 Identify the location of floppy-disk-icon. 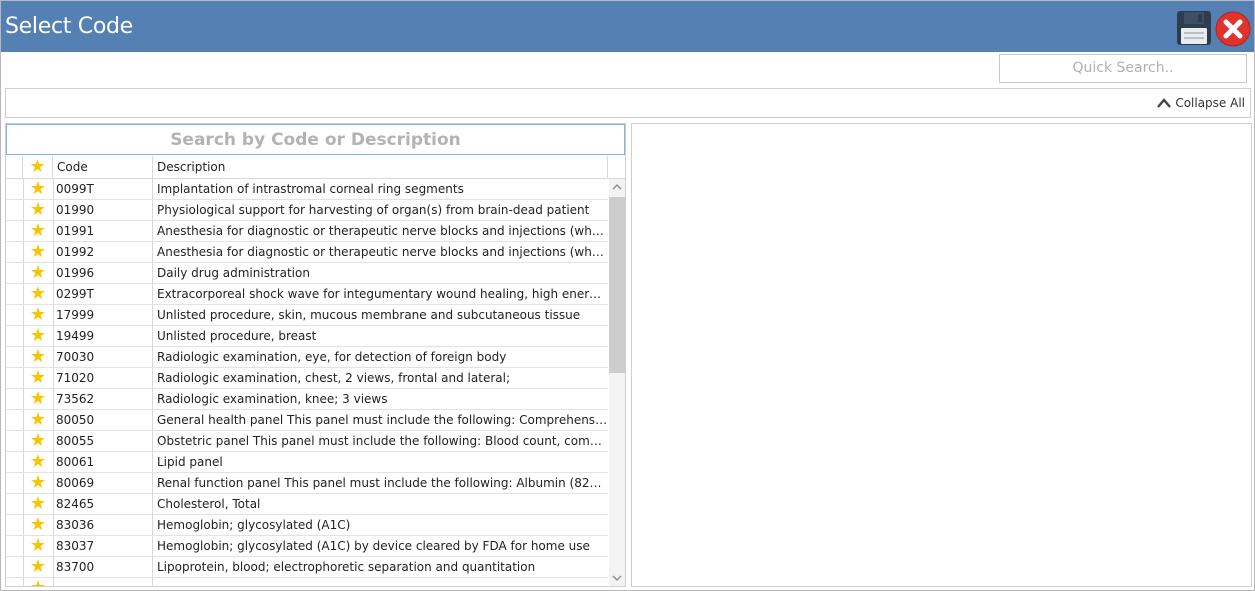
(1194, 28).